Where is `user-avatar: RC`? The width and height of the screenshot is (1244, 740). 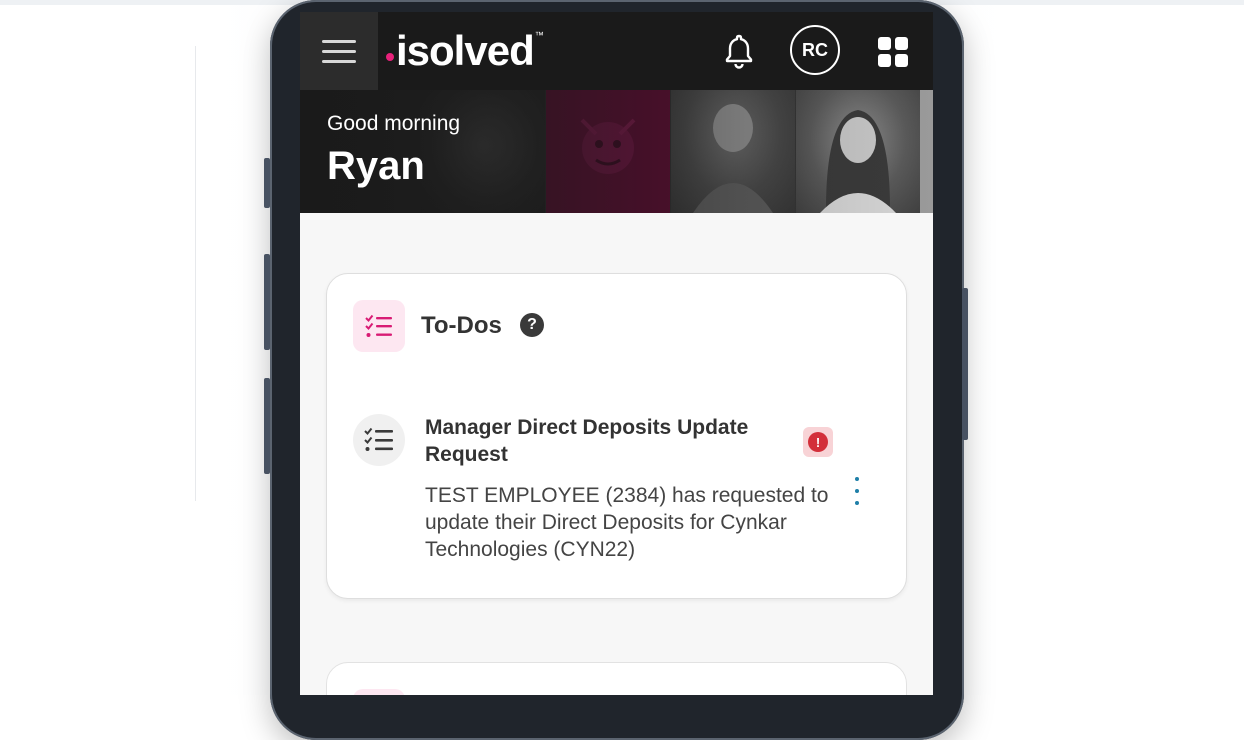
user-avatar: RC is located at coordinates (815, 50).